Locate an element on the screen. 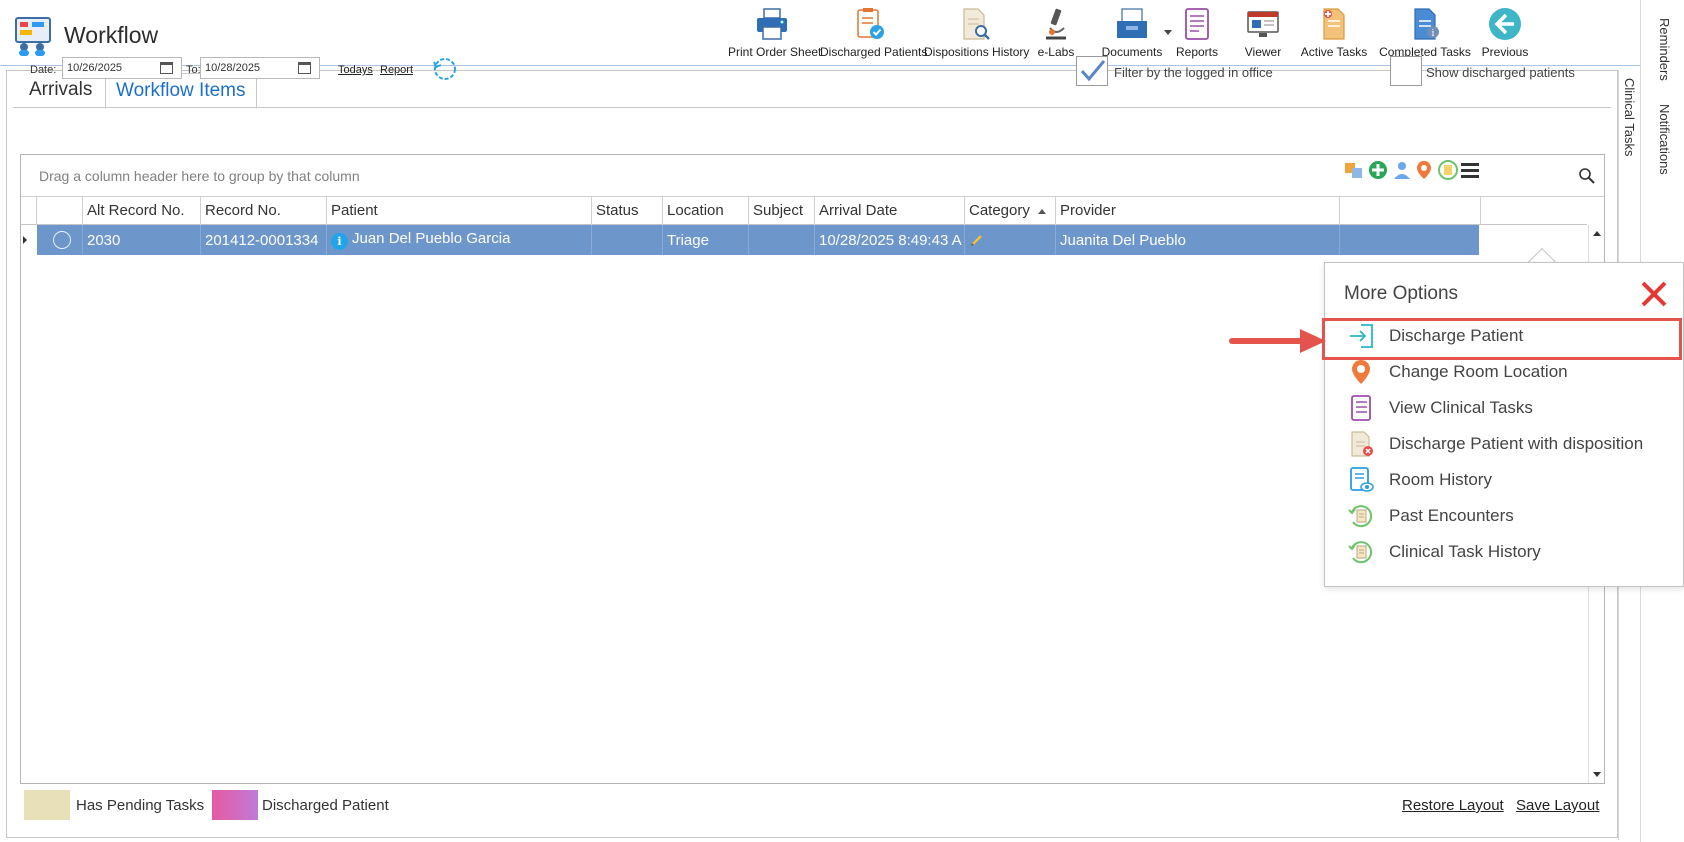 The width and height of the screenshot is (1684, 842). column-header-location: Location is located at coordinates (706, 211).